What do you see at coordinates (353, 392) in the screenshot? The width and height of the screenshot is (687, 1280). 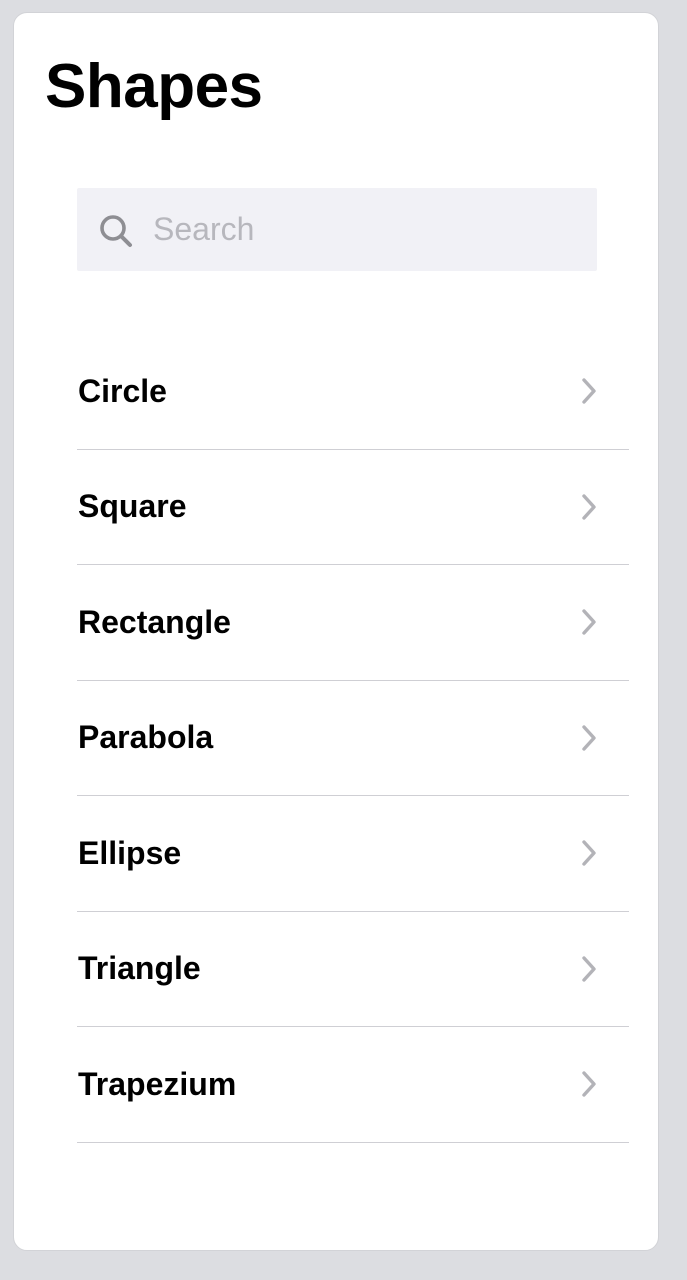 I see `list-item-circle: Circle` at bounding box center [353, 392].